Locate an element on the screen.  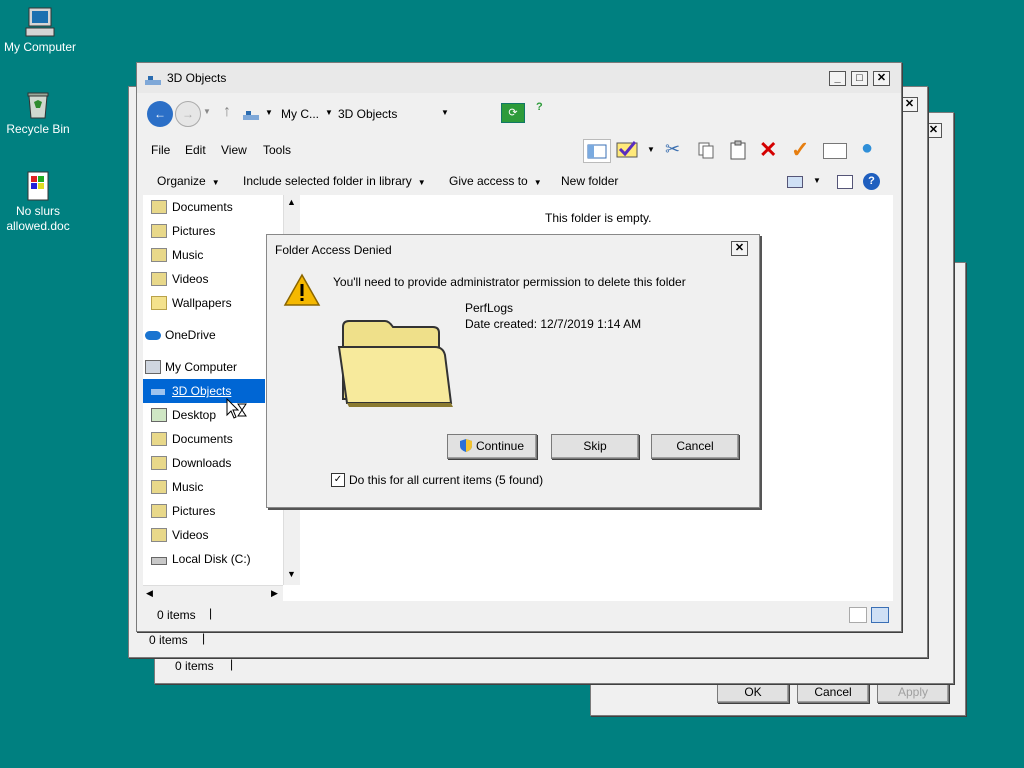
nav-item-documents-2: Documents is located at coordinates (204, 439).